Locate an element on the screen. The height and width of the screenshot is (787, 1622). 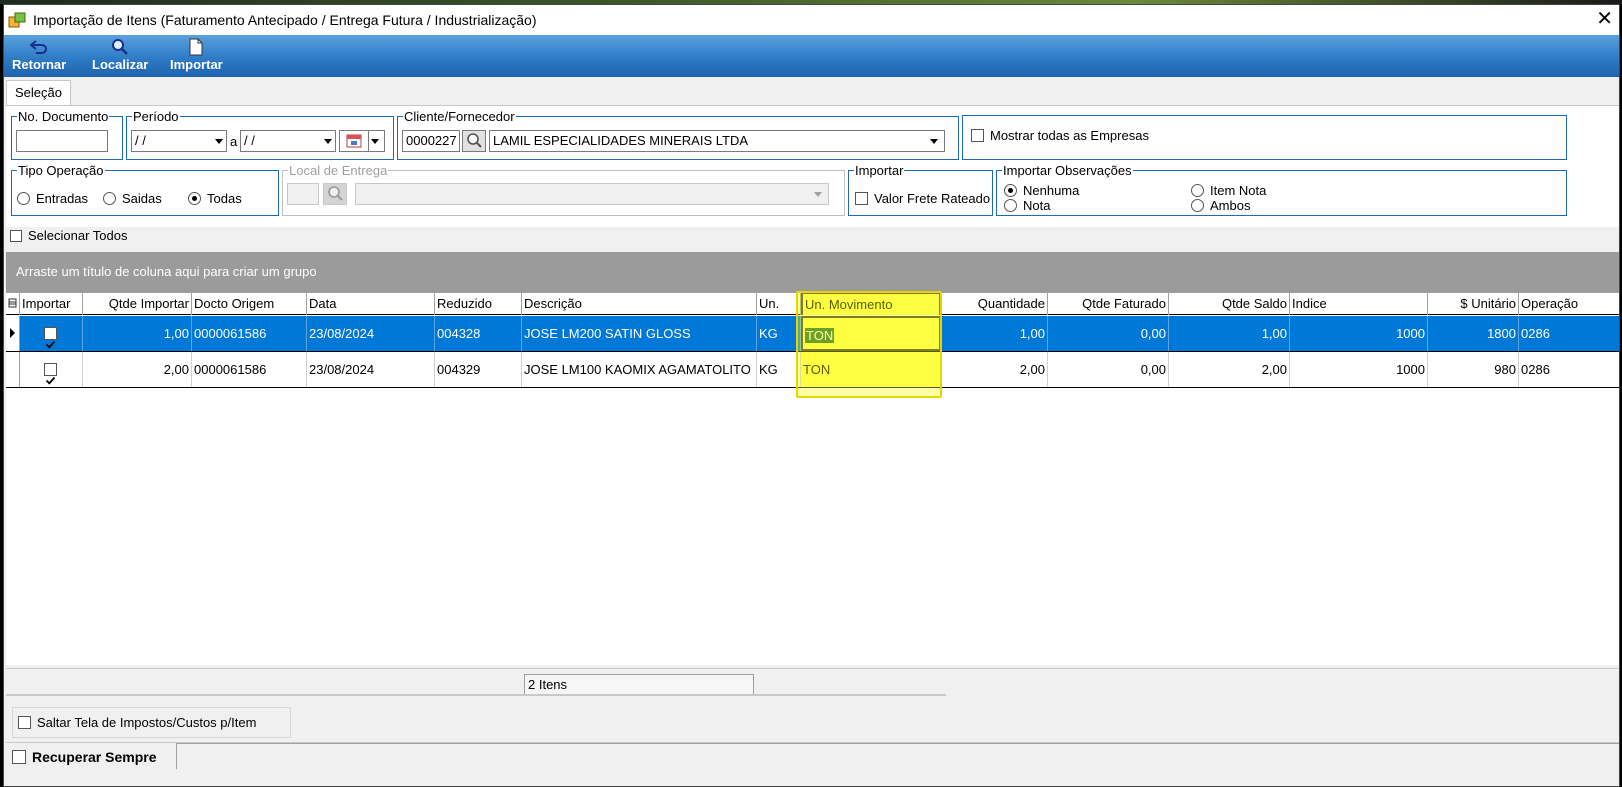
calendar-button is located at coordinates (362, 141).